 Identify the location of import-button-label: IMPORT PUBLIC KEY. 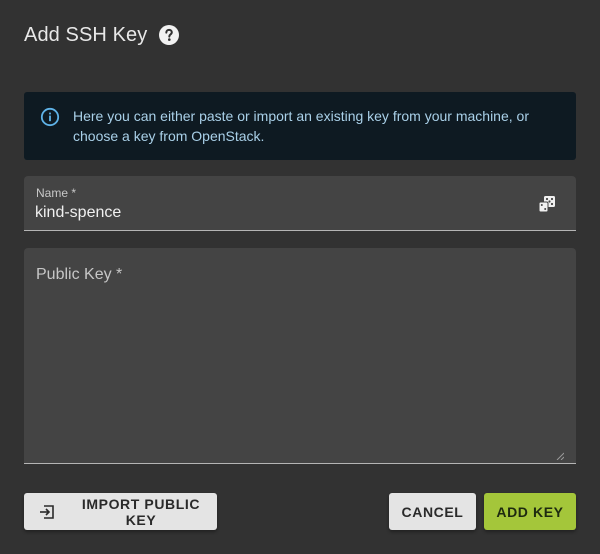
(141, 511).